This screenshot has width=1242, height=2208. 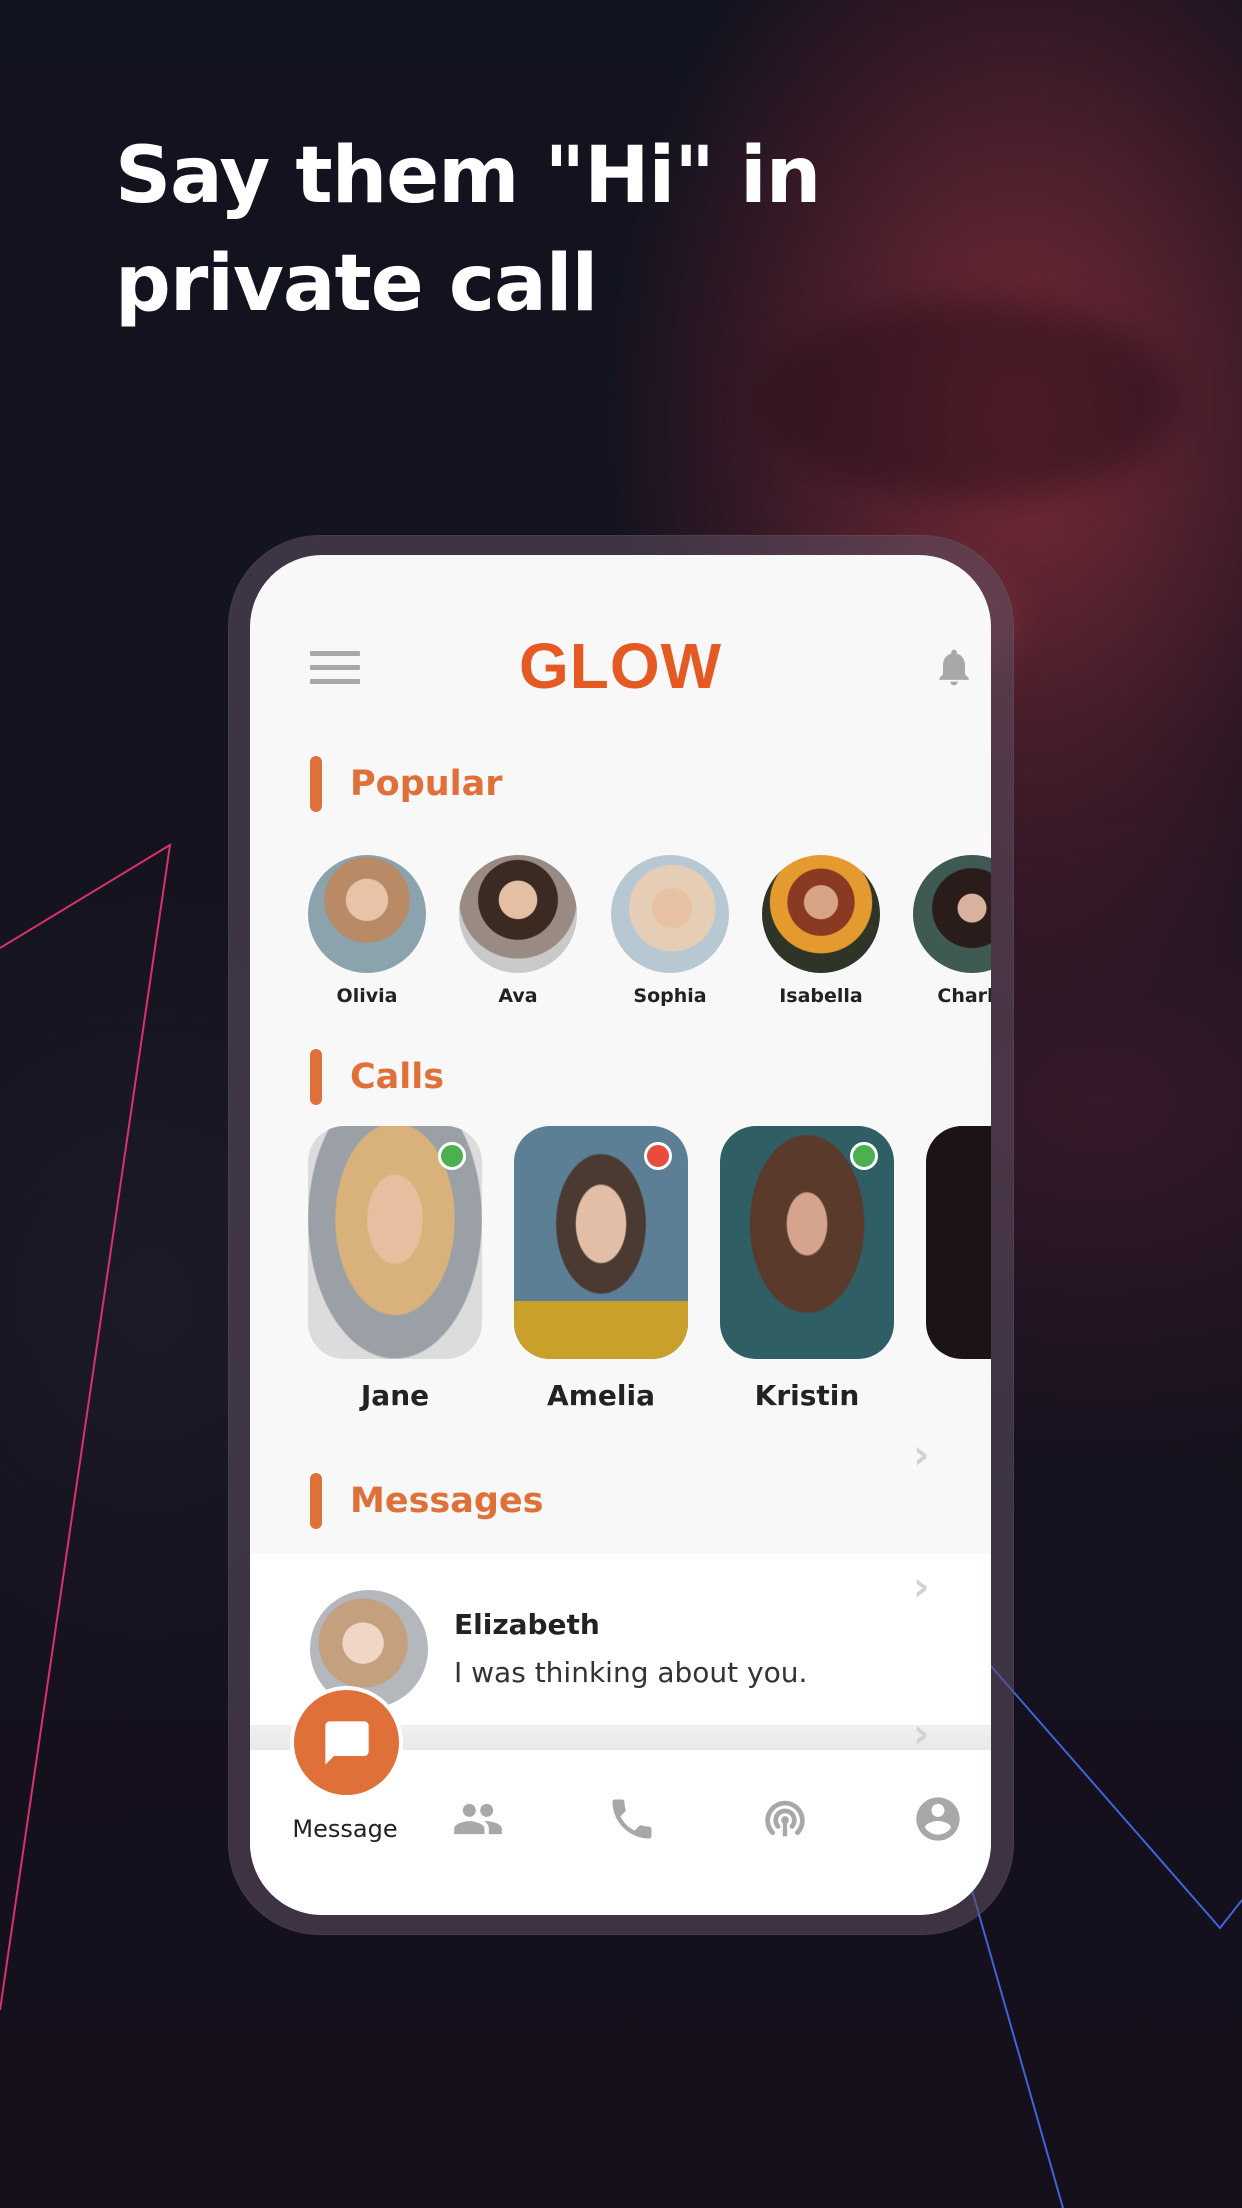 I want to click on account-icon, so click(x=938, y=1819).